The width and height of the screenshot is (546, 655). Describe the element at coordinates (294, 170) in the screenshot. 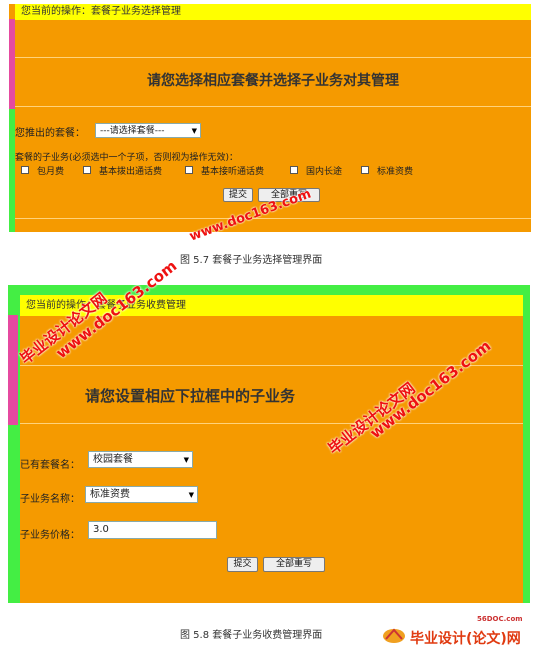

I see `checkbox-domestic-ld` at that location.